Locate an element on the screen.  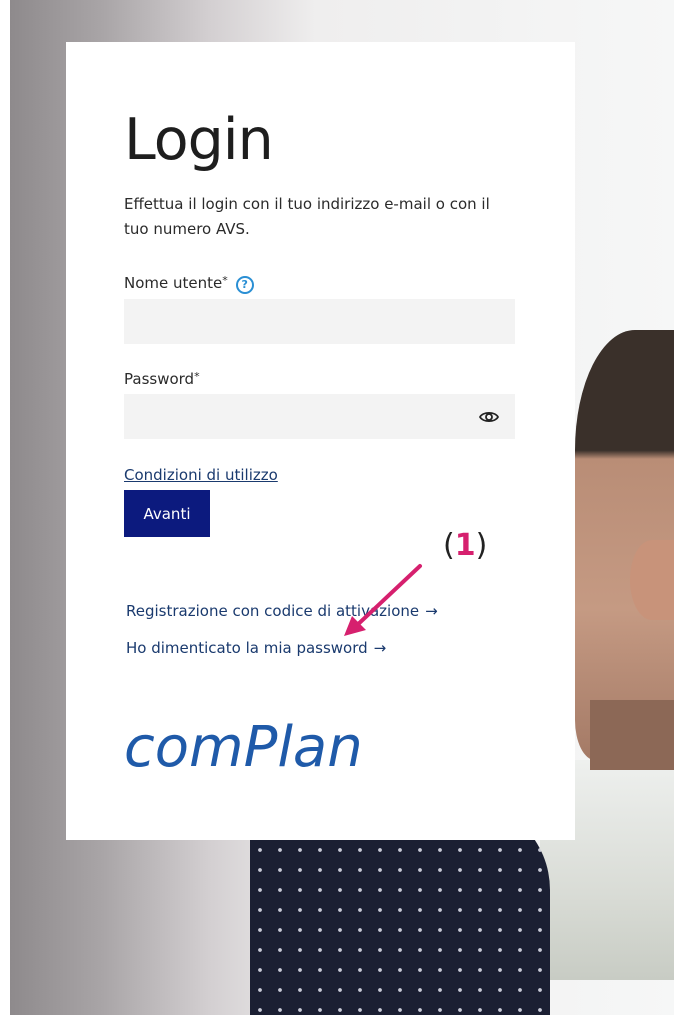
toggle-password-visibility-button is located at coordinates (489, 416).